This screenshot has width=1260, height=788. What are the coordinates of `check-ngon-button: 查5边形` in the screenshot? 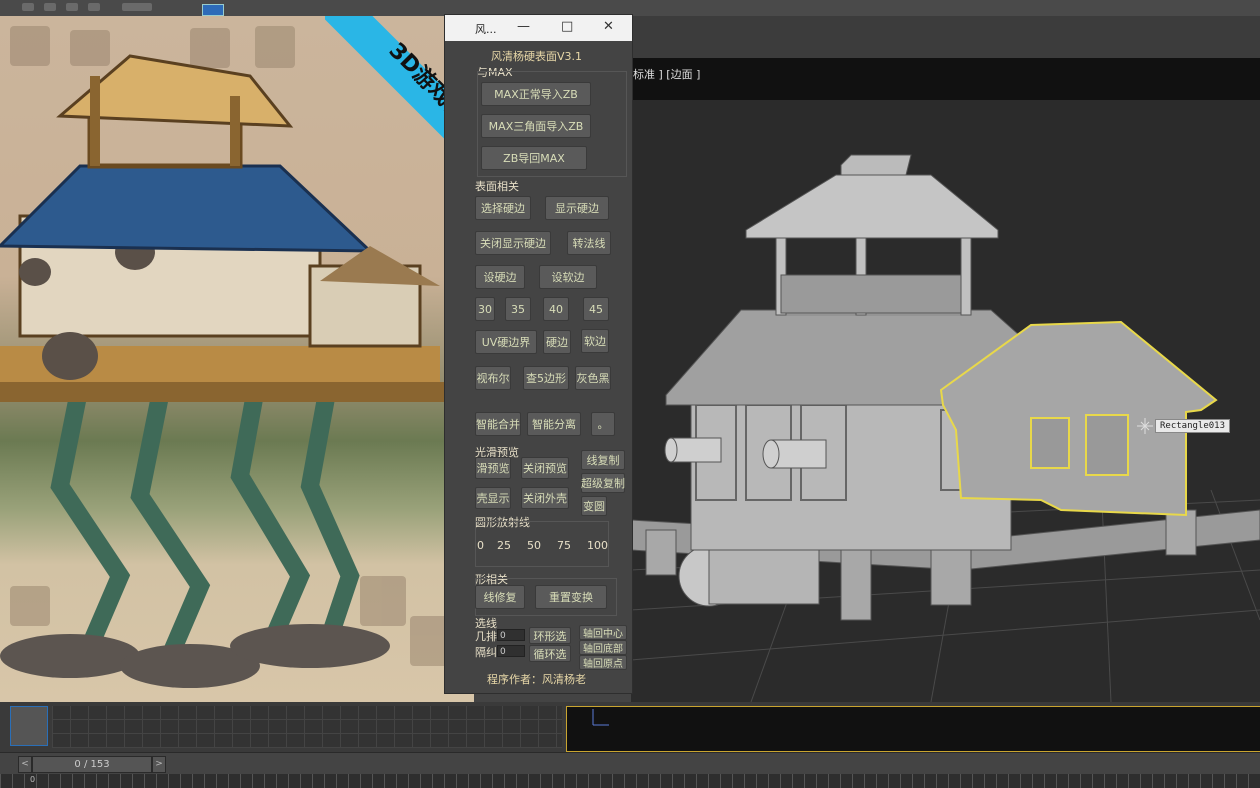 It's located at (546, 378).